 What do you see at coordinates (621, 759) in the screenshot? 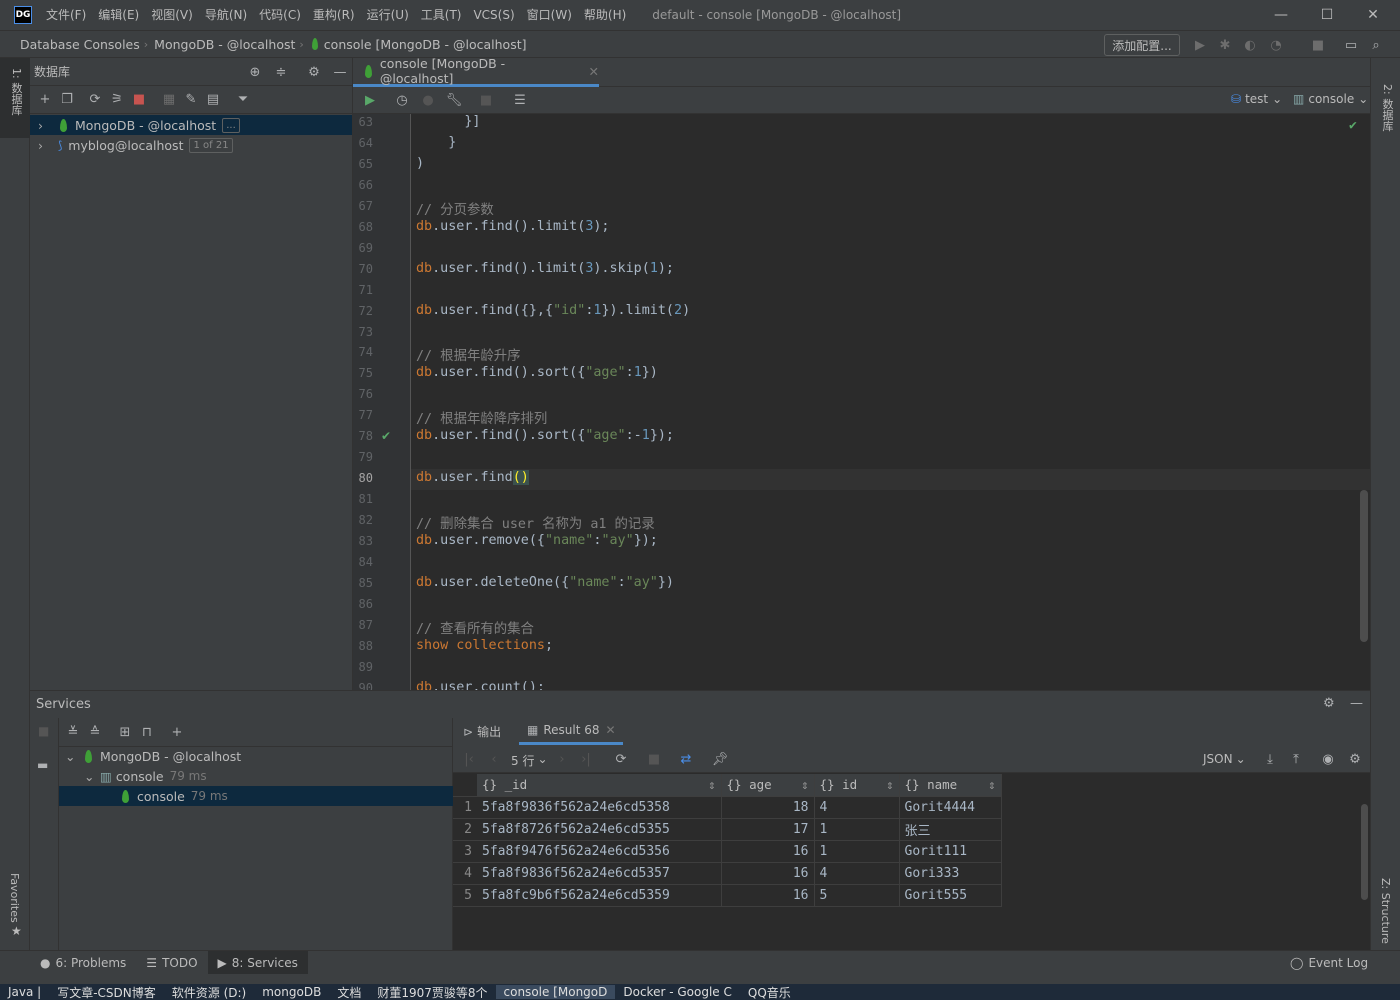
I see `refresh-icon: ⟳` at bounding box center [621, 759].